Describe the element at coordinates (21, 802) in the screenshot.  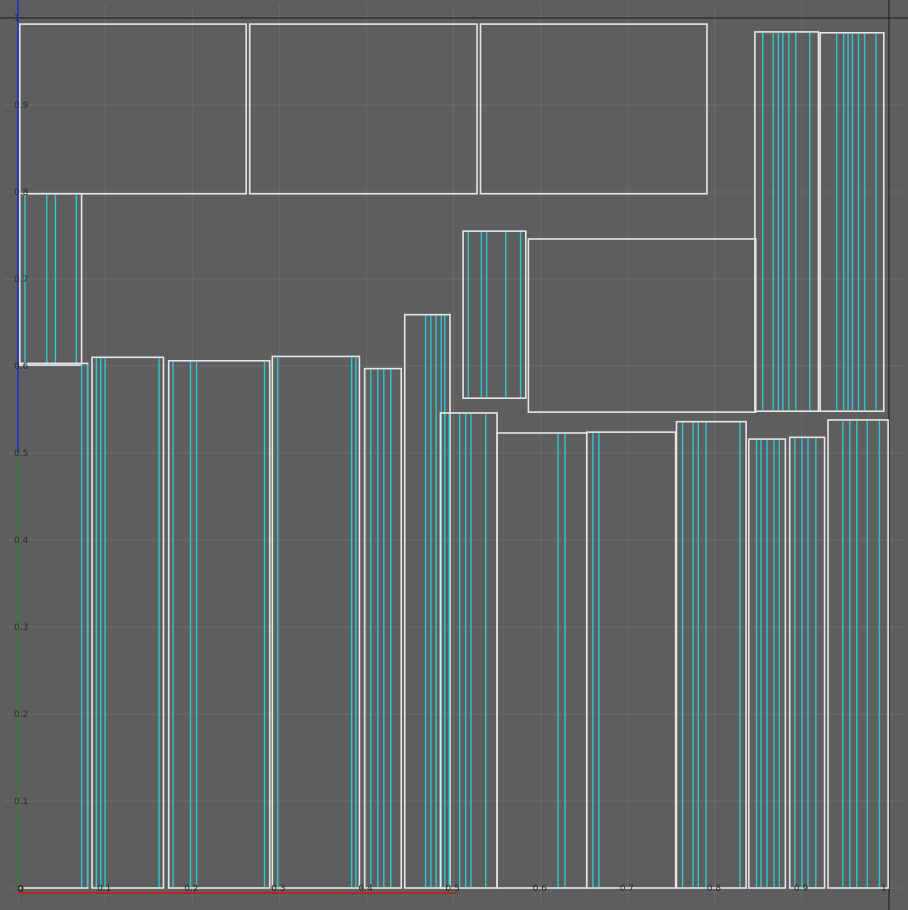
I see `v-tick-label: 0.1` at that location.